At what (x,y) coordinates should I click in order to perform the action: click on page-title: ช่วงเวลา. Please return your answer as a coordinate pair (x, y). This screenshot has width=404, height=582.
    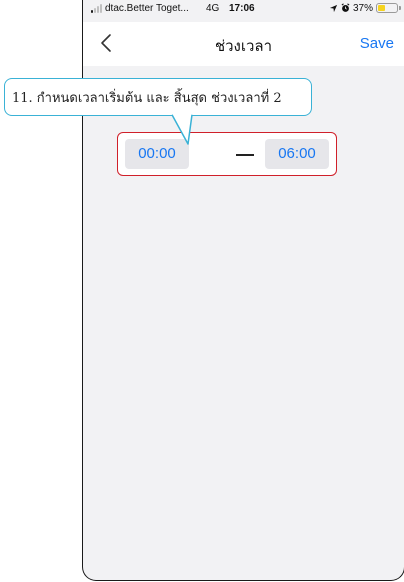
    Looking at the image, I should click on (243, 46).